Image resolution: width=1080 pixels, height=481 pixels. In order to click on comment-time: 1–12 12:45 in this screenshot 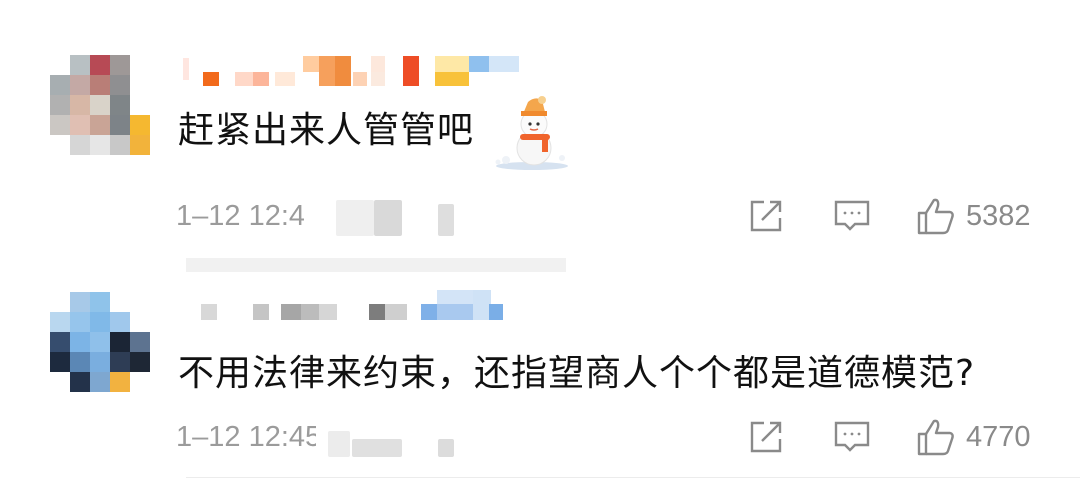, I will do `click(246, 437)`.